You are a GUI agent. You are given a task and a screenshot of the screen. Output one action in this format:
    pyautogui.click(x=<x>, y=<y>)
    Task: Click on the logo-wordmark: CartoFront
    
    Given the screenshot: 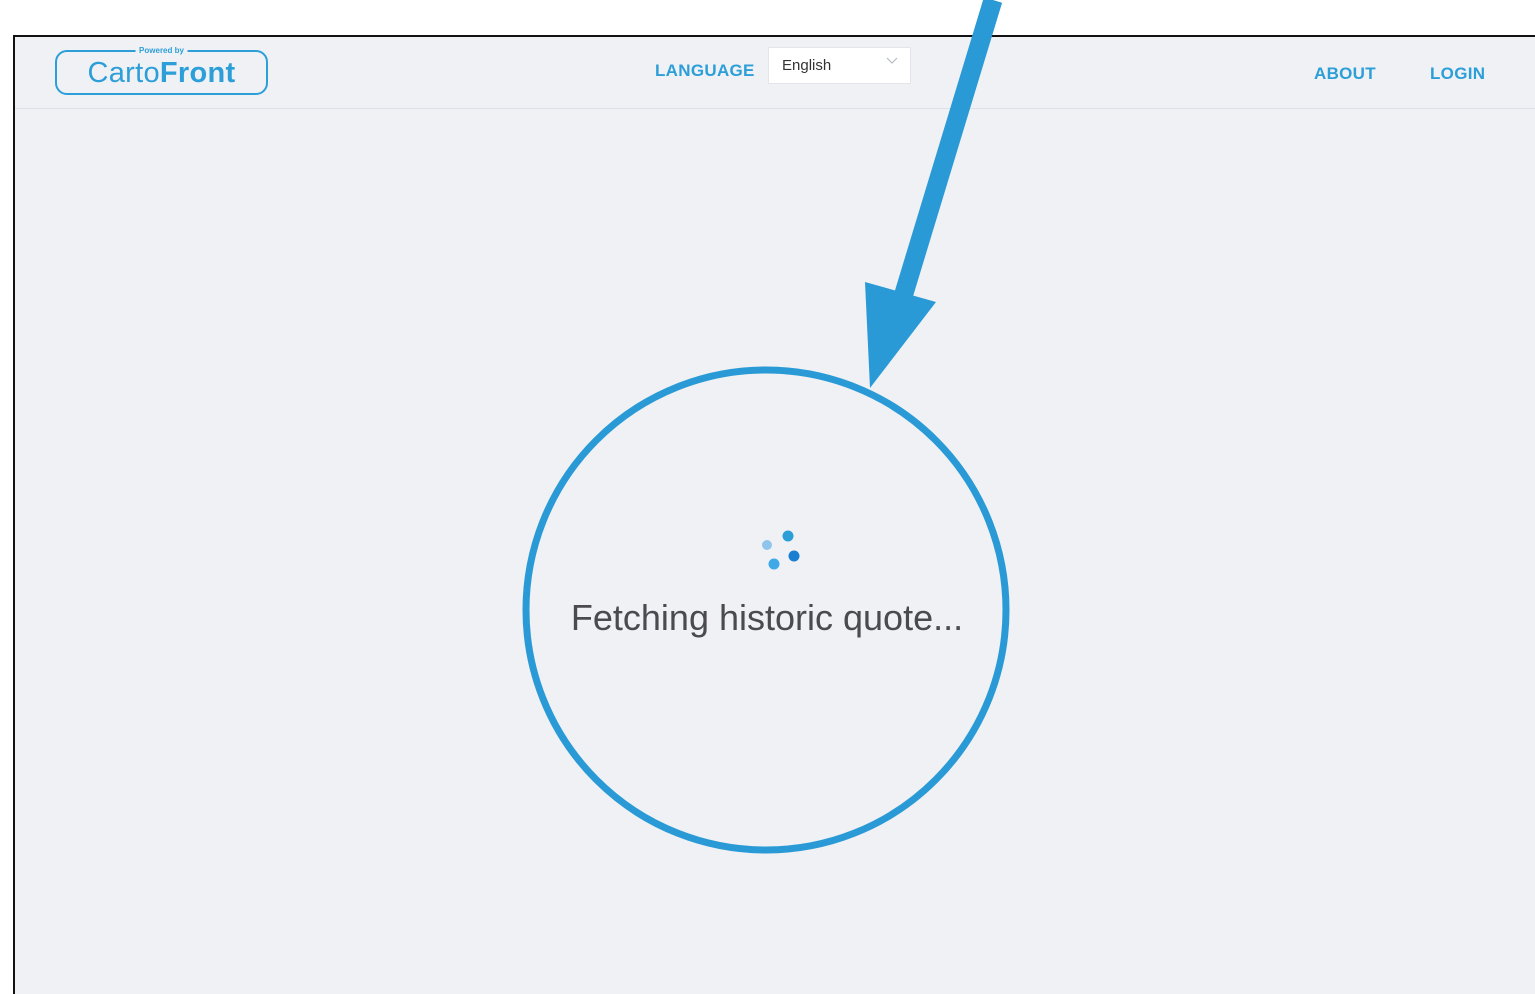 What is the action you would take?
    pyautogui.click(x=161, y=73)
    